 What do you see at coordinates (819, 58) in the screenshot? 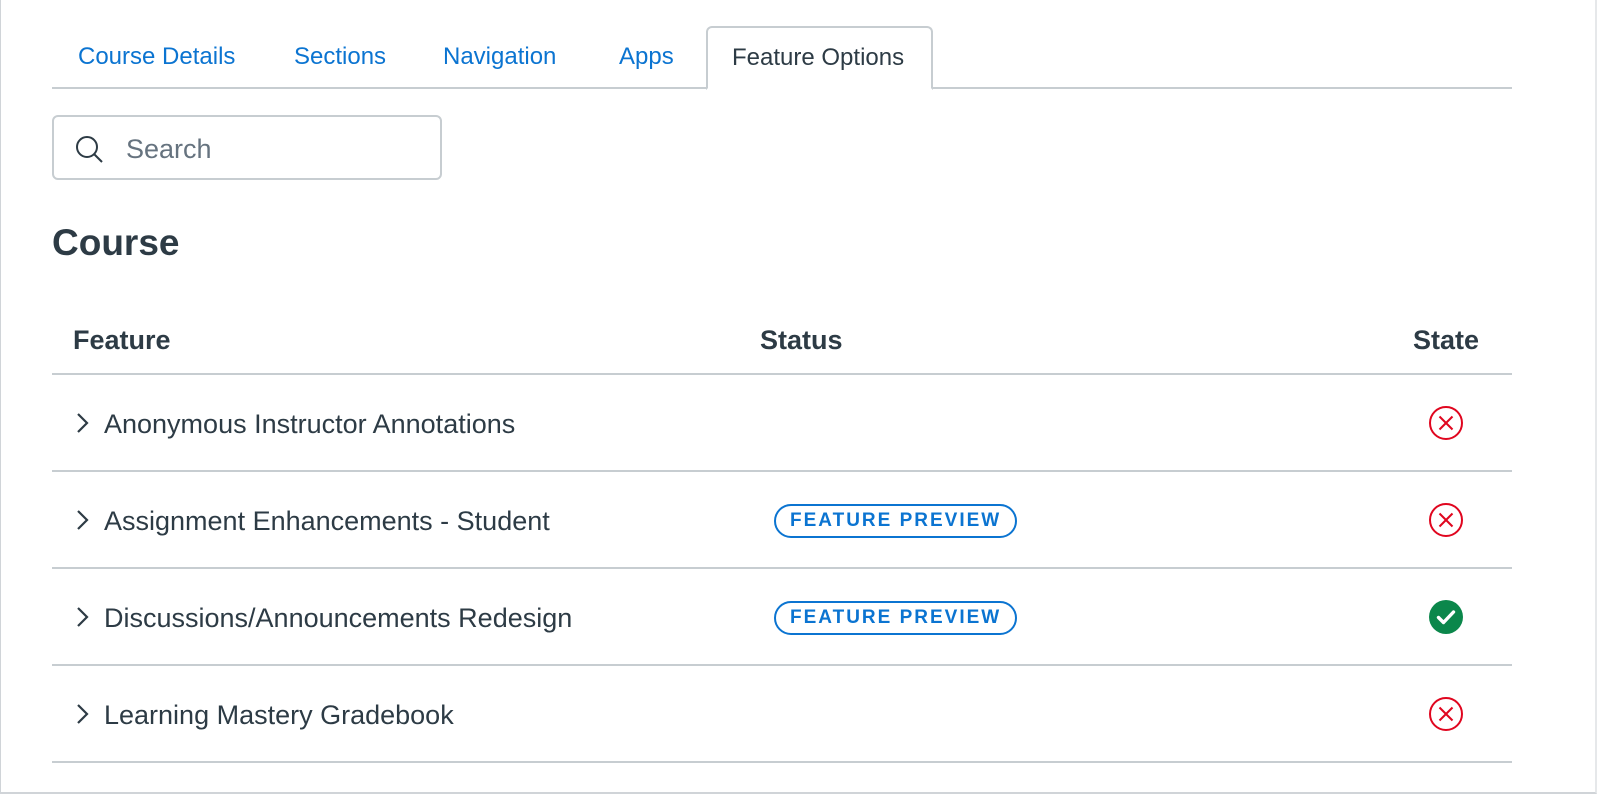
I see `tab-feature-options: Feature Options` at bounding box center [819, 58].